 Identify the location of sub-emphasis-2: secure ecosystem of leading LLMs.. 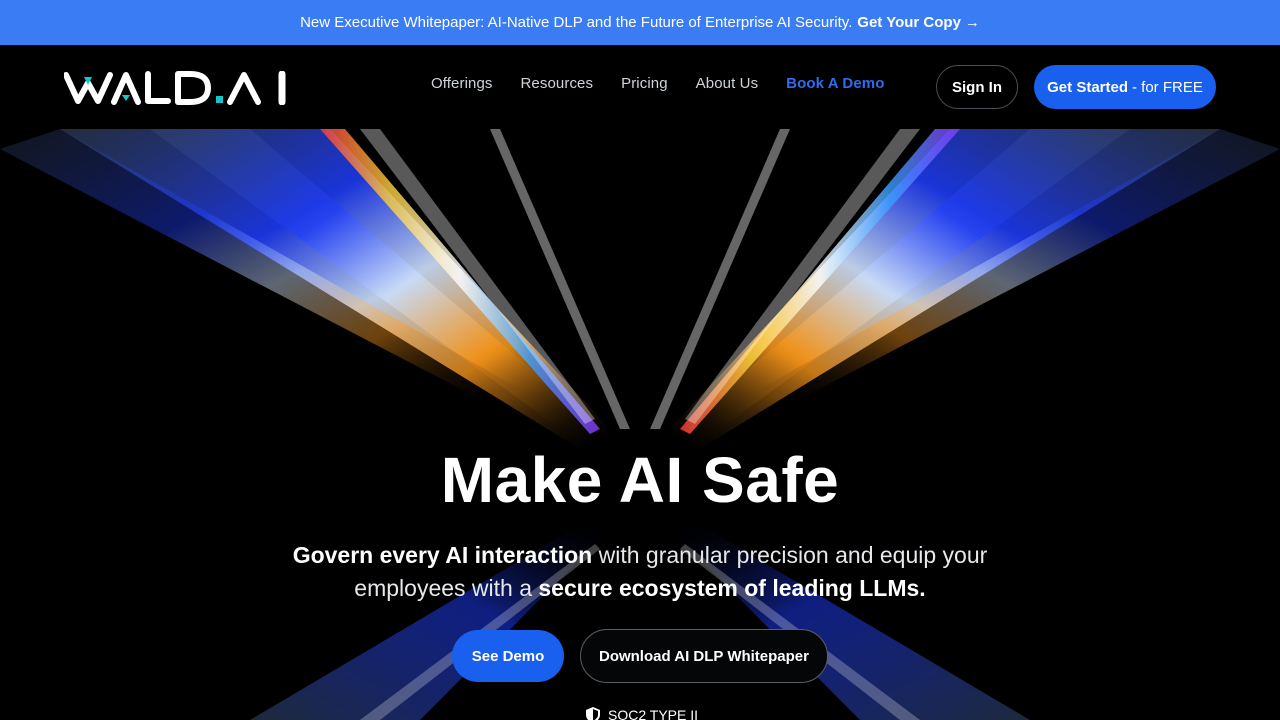
(732, 588).